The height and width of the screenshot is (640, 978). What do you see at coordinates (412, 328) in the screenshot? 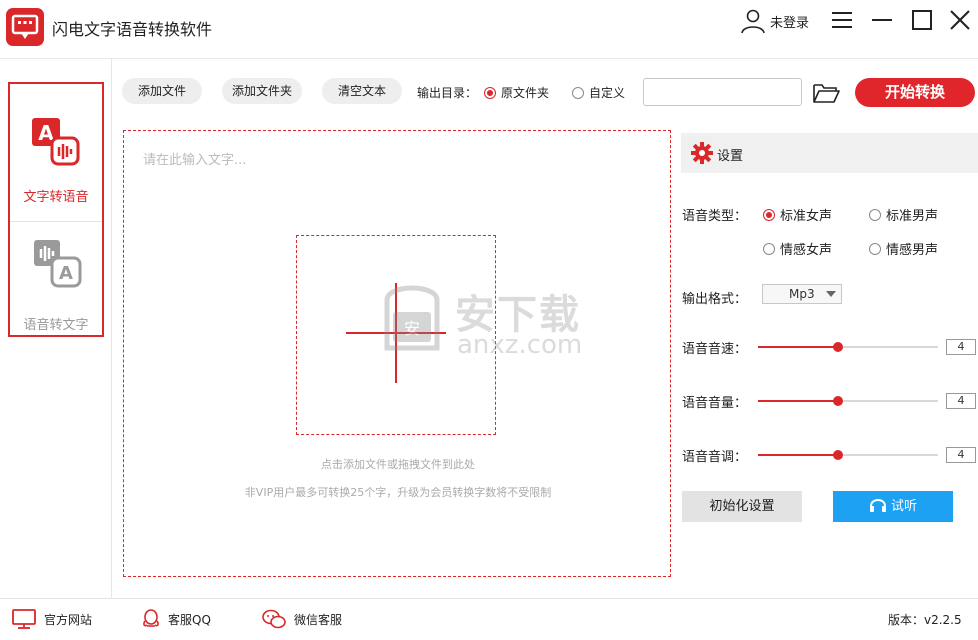
I see `svg-text: 安` at bounding box center [412, 328].